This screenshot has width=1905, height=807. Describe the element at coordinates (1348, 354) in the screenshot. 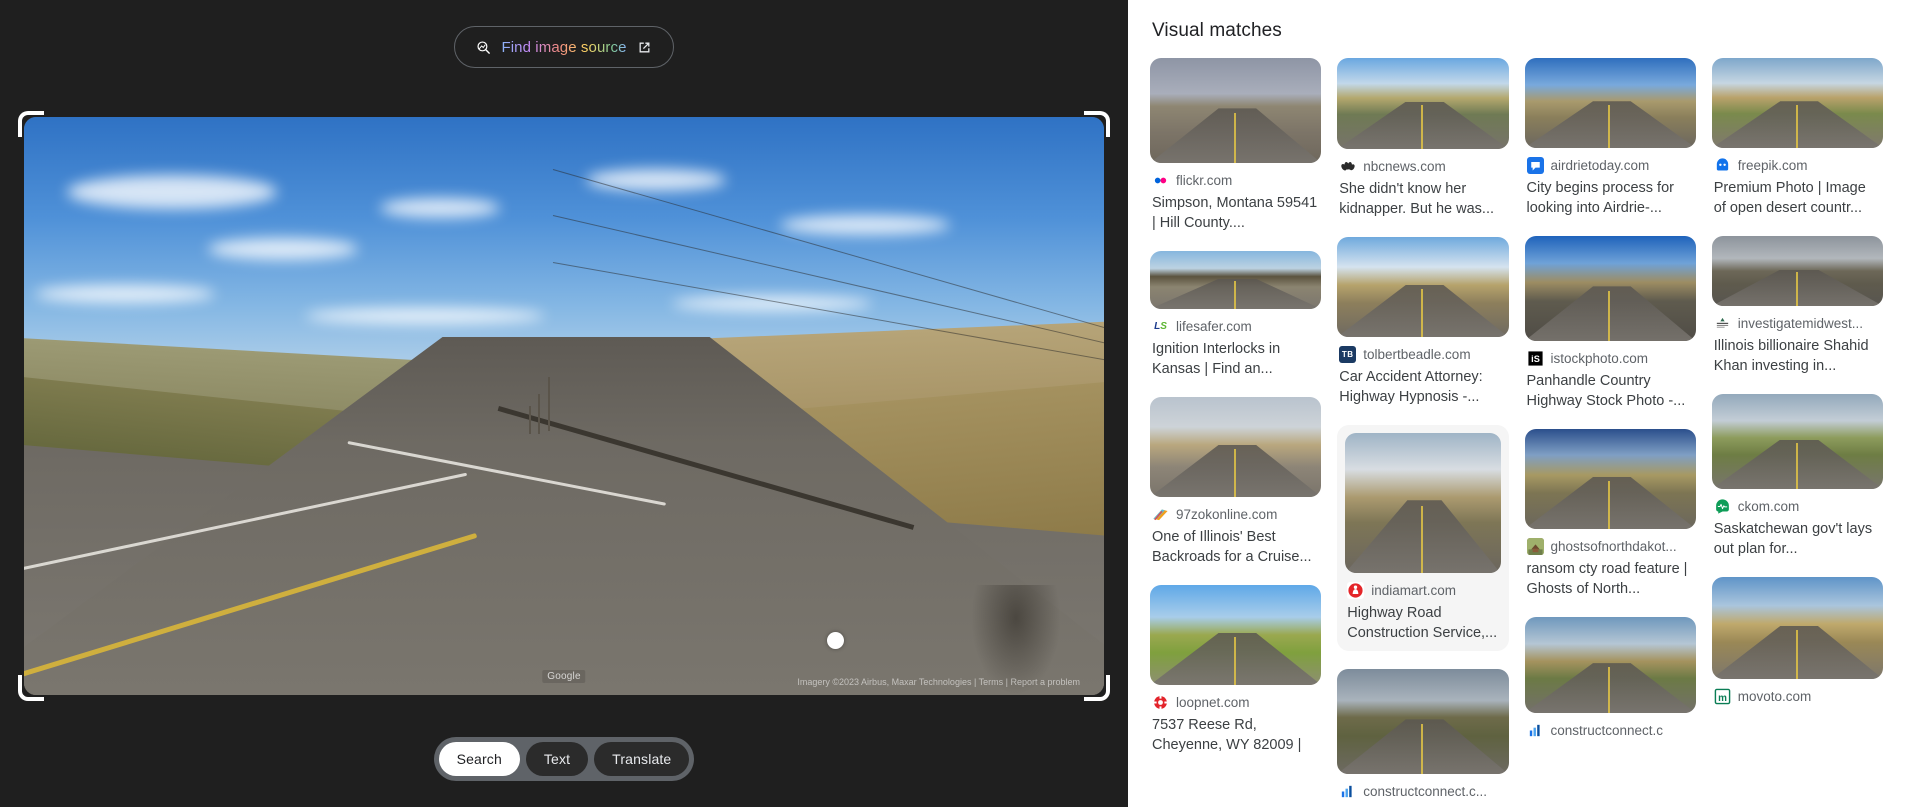

I see `tolbertbeadle-icon: TB` at that location.